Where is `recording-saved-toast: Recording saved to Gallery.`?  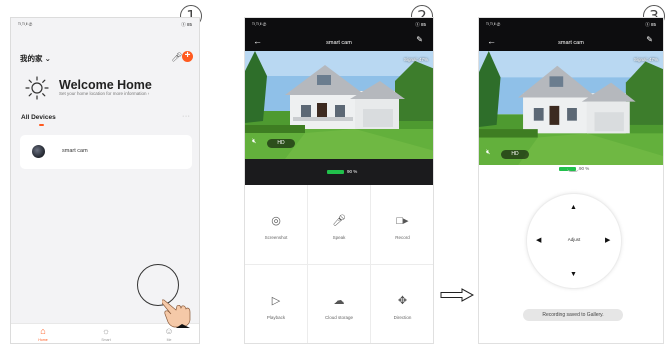
recording-saved-toast: Recording saved to Gallery. is located at coordinates (573, 315).